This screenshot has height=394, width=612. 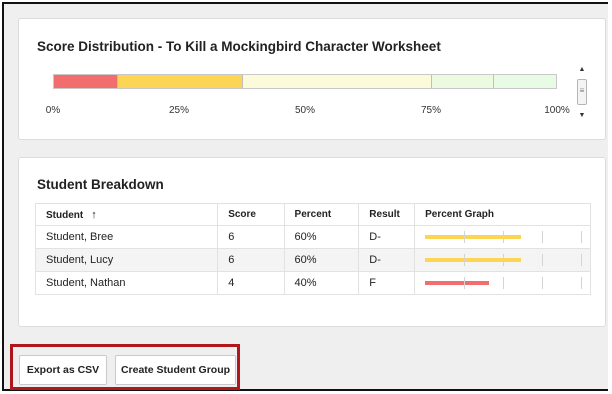 What do you see at coordinates (387, 214) in the screenshot?
I see `column-header-result: Result` at bounding box center [387, 214].